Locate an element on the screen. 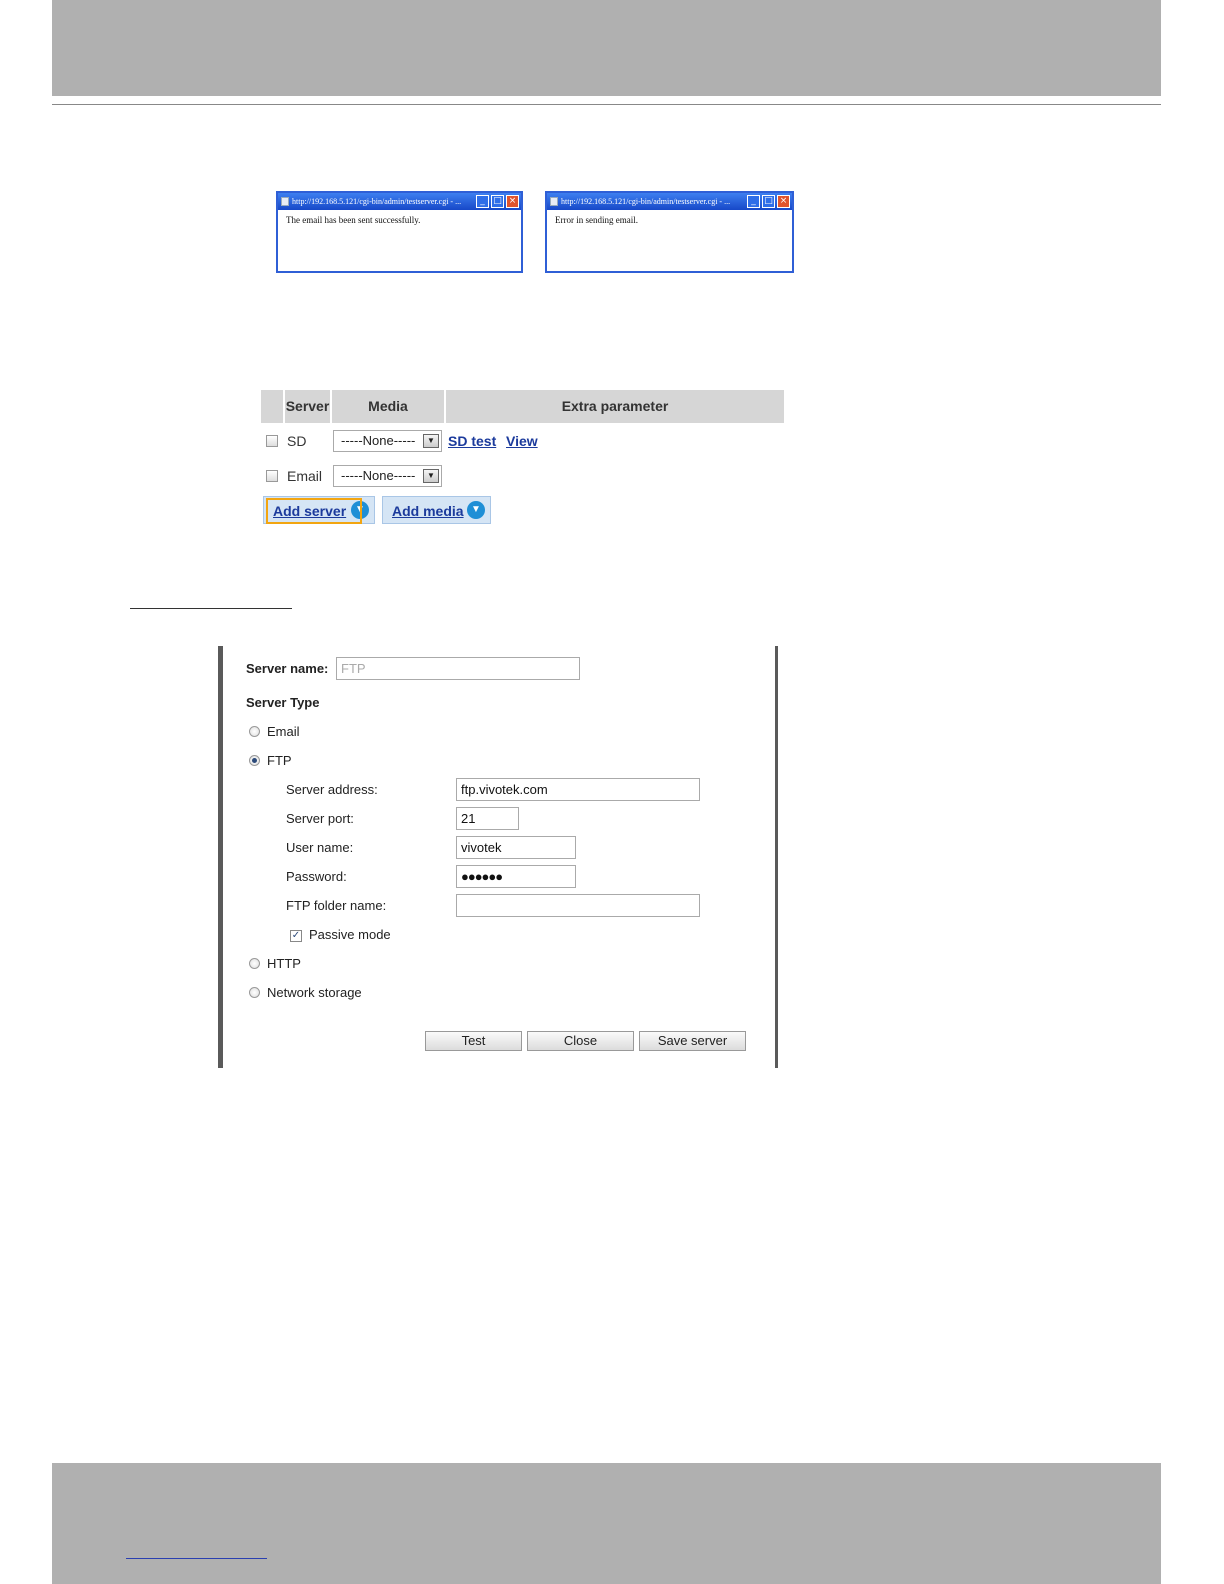  sd-checkbox is located at coordinates (272, 441).